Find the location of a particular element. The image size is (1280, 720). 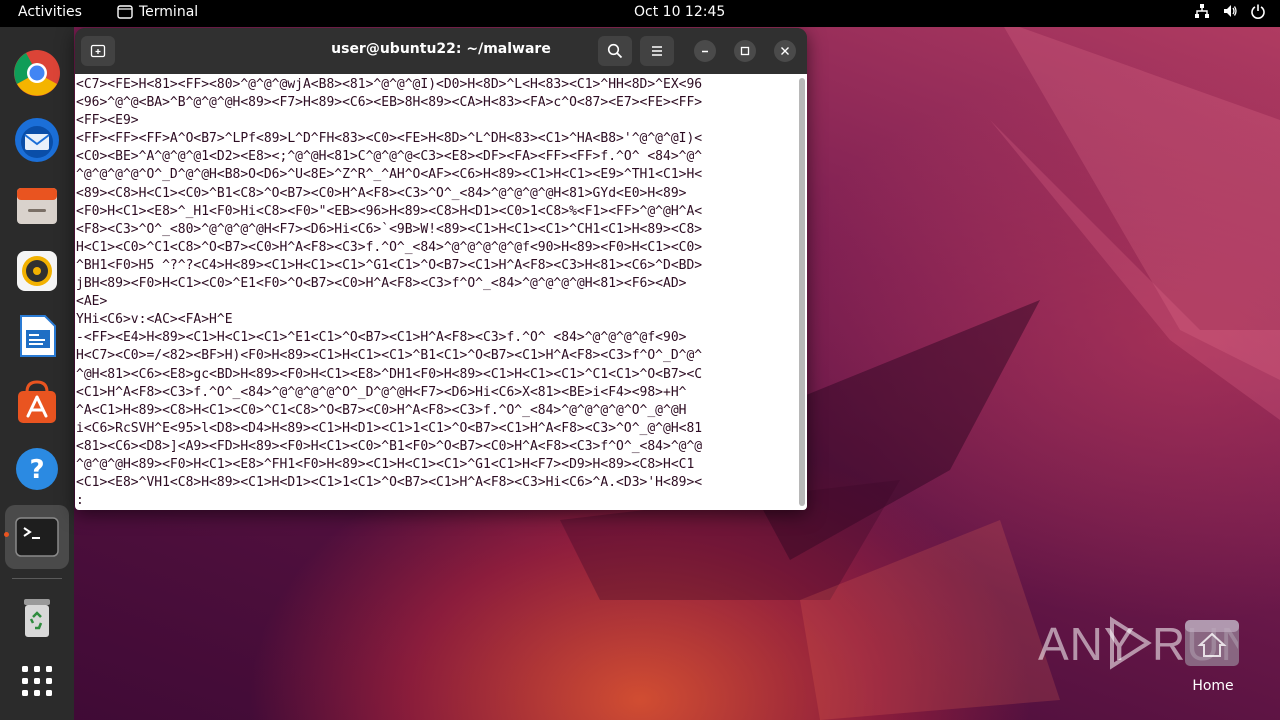

system-tray is located at coordinates (1230, 11).